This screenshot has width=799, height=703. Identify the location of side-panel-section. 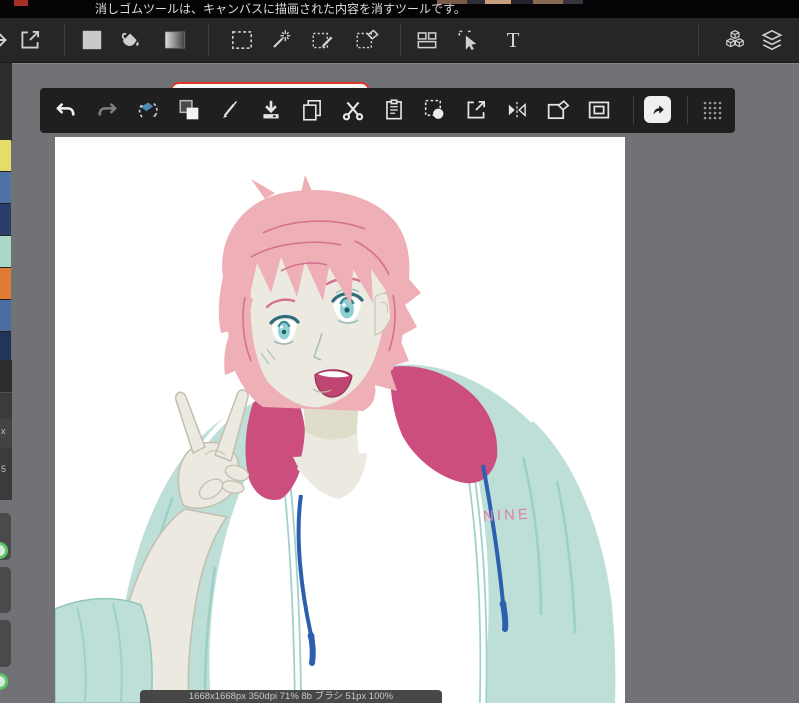
(6, 405).